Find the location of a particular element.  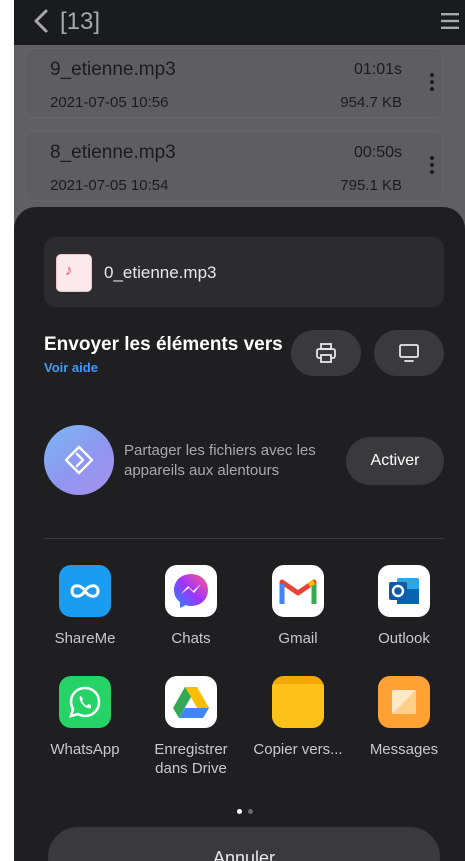

file-count: [13] is located at coordinates (80, 21).